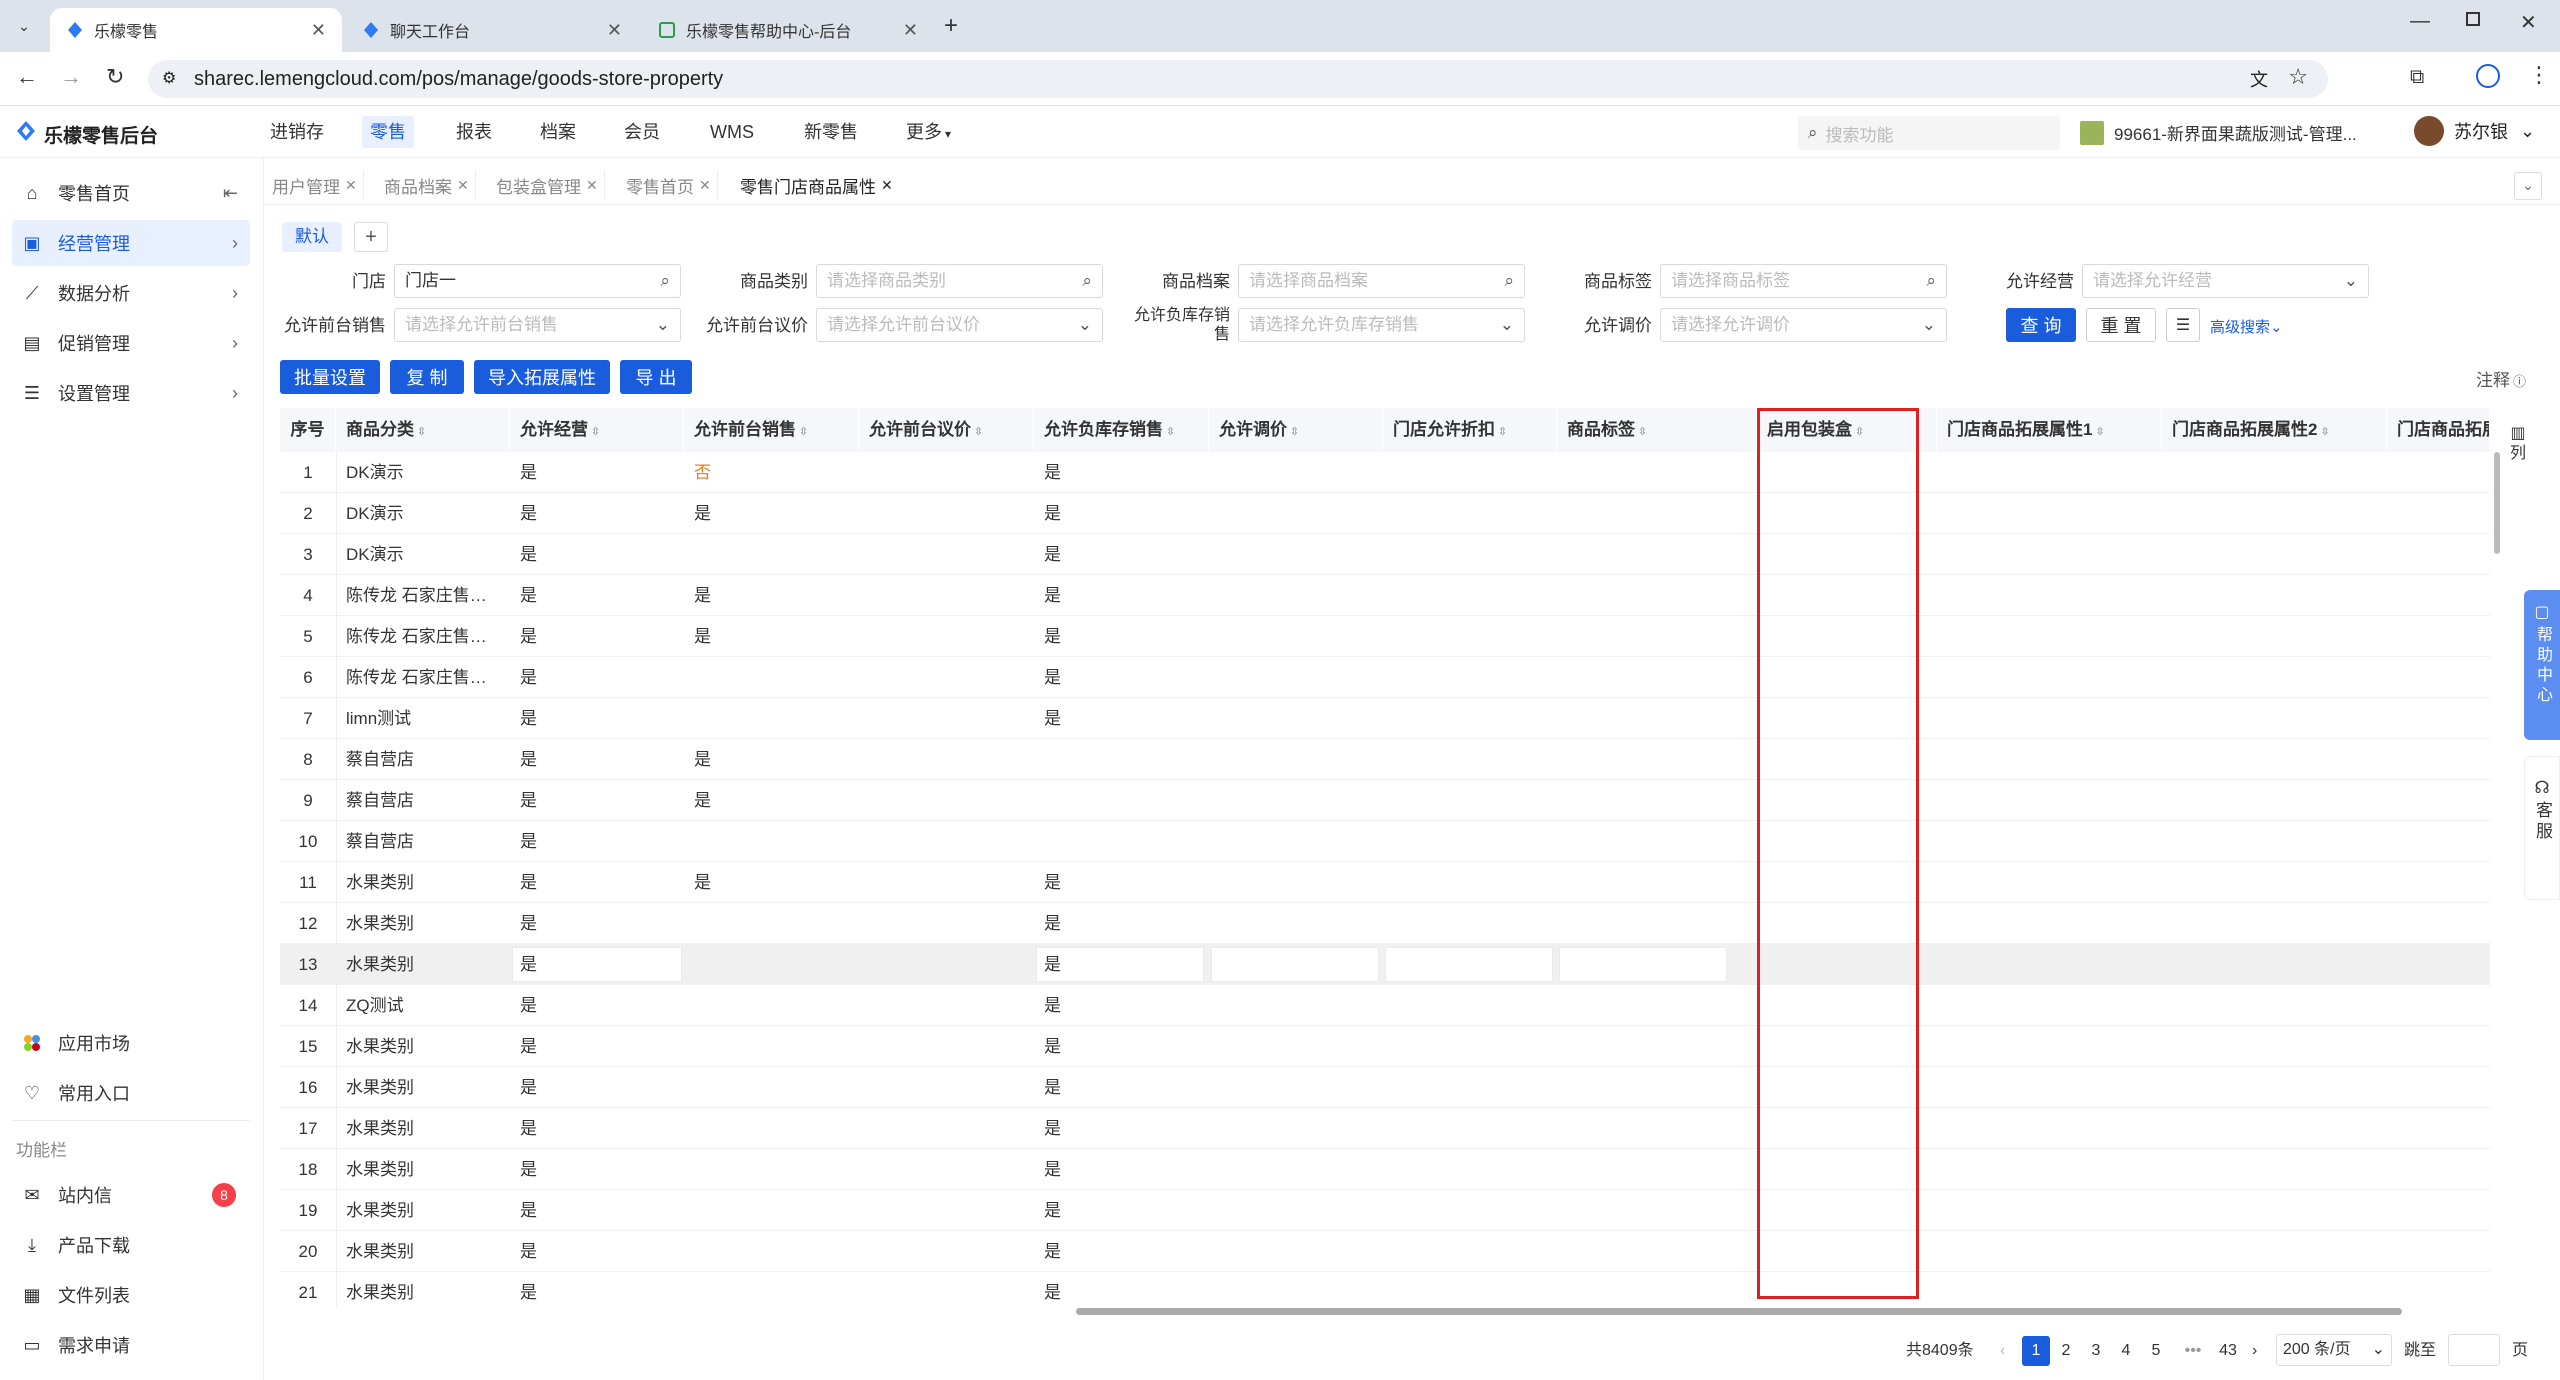  Describe the element at coordinates (131, 1345) in the screenshot. I see `sidebar-item-requests: ▭ 需求申请` at that location.